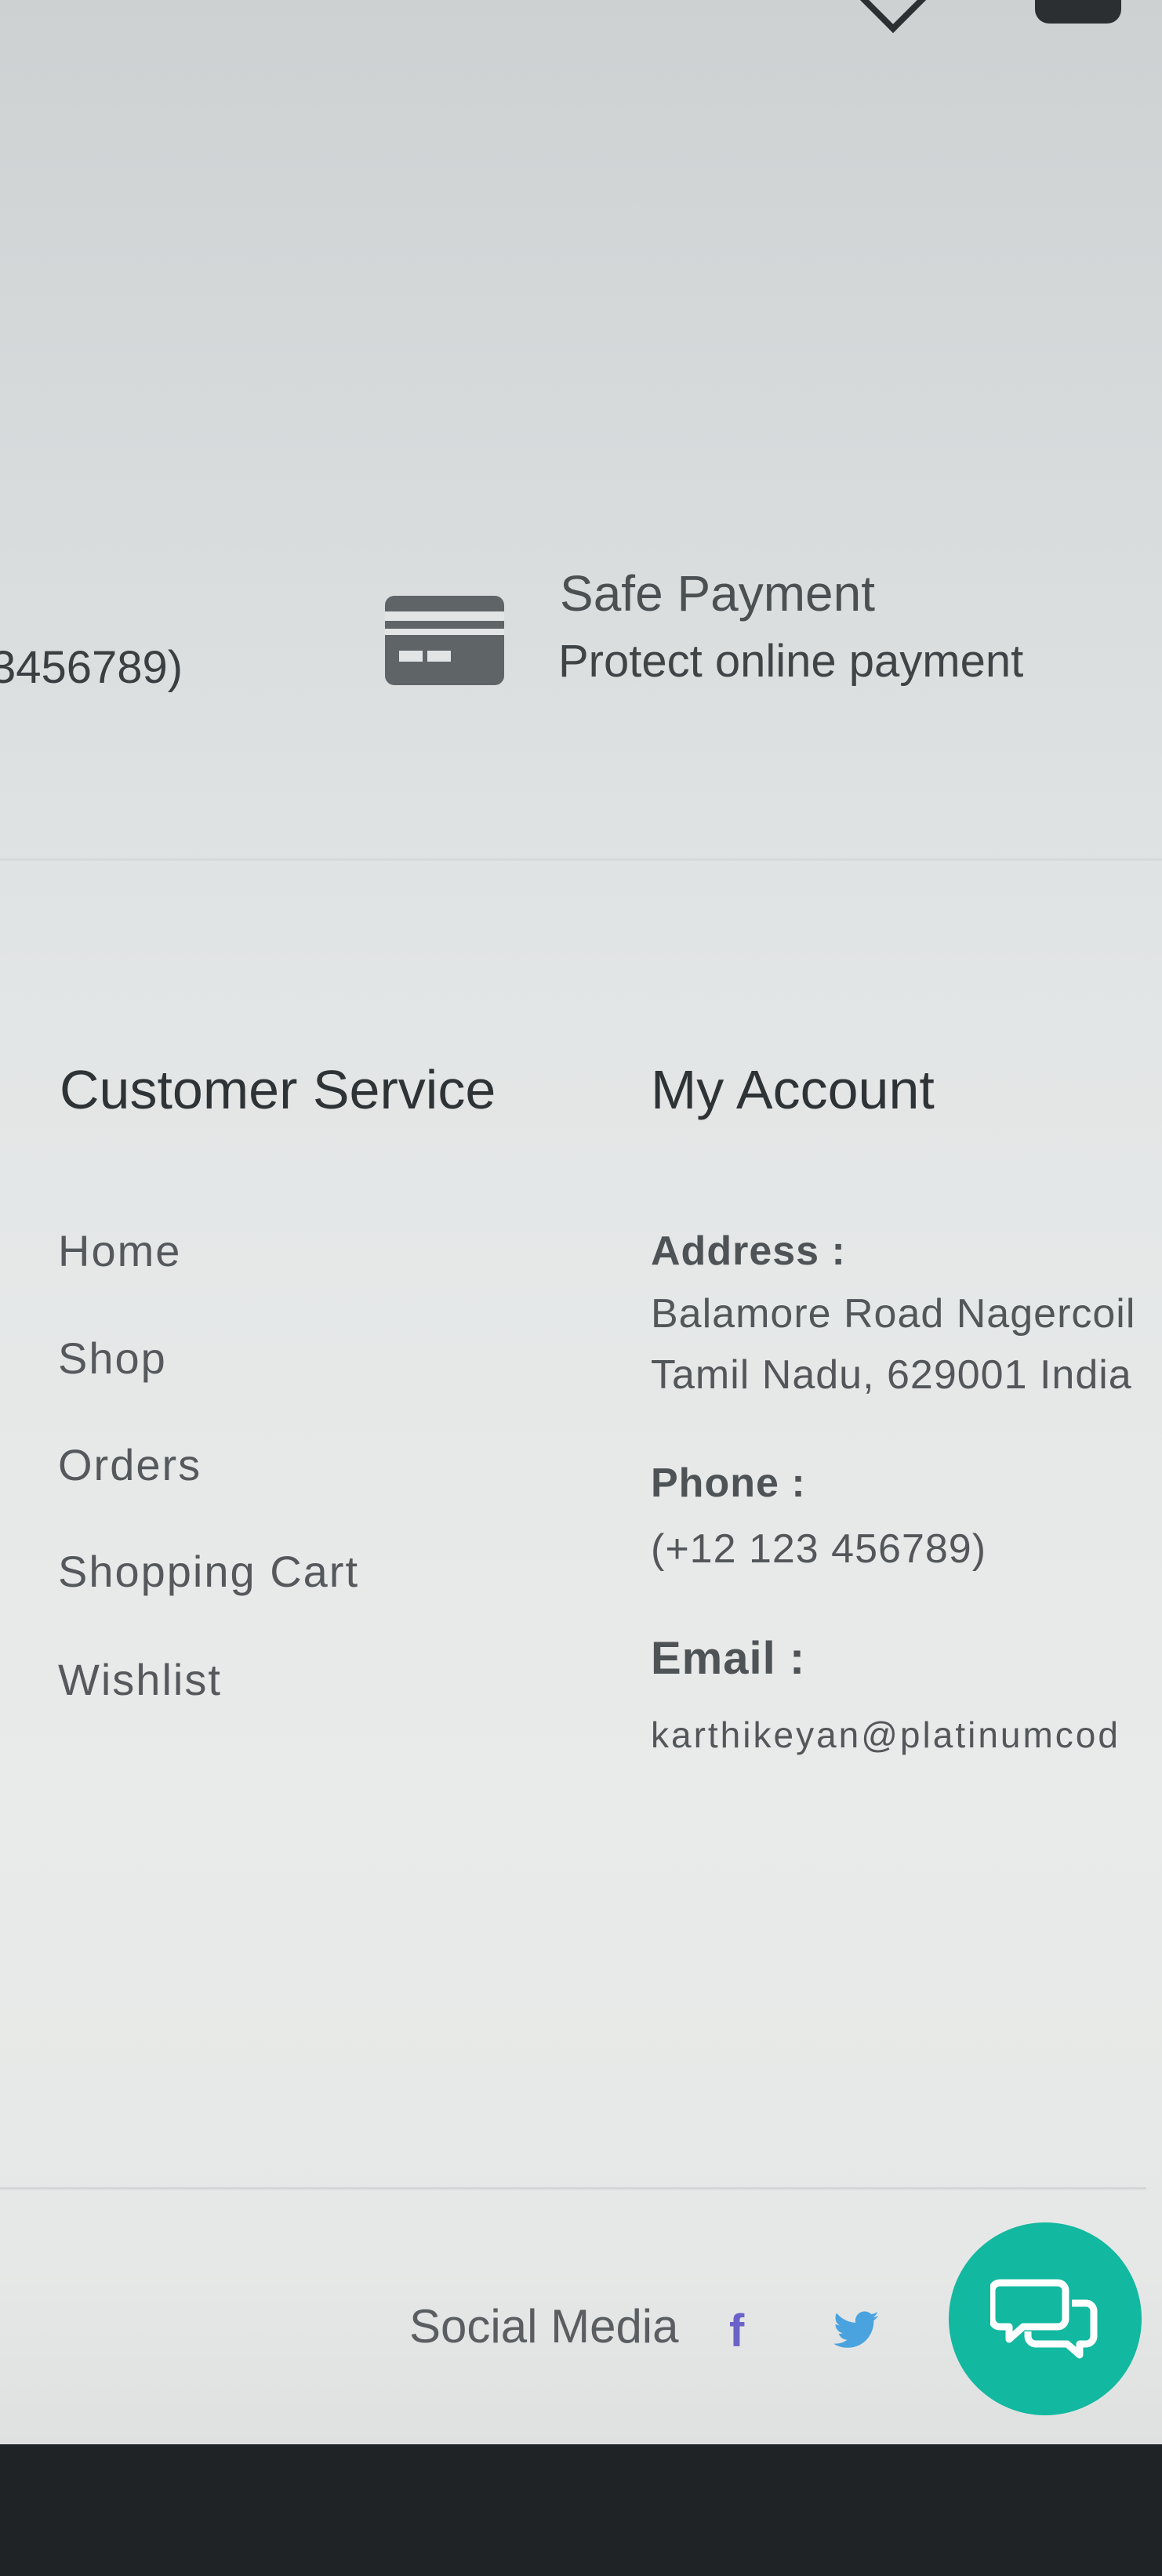  I want to click on chat-icon, so click(1044, 2319).